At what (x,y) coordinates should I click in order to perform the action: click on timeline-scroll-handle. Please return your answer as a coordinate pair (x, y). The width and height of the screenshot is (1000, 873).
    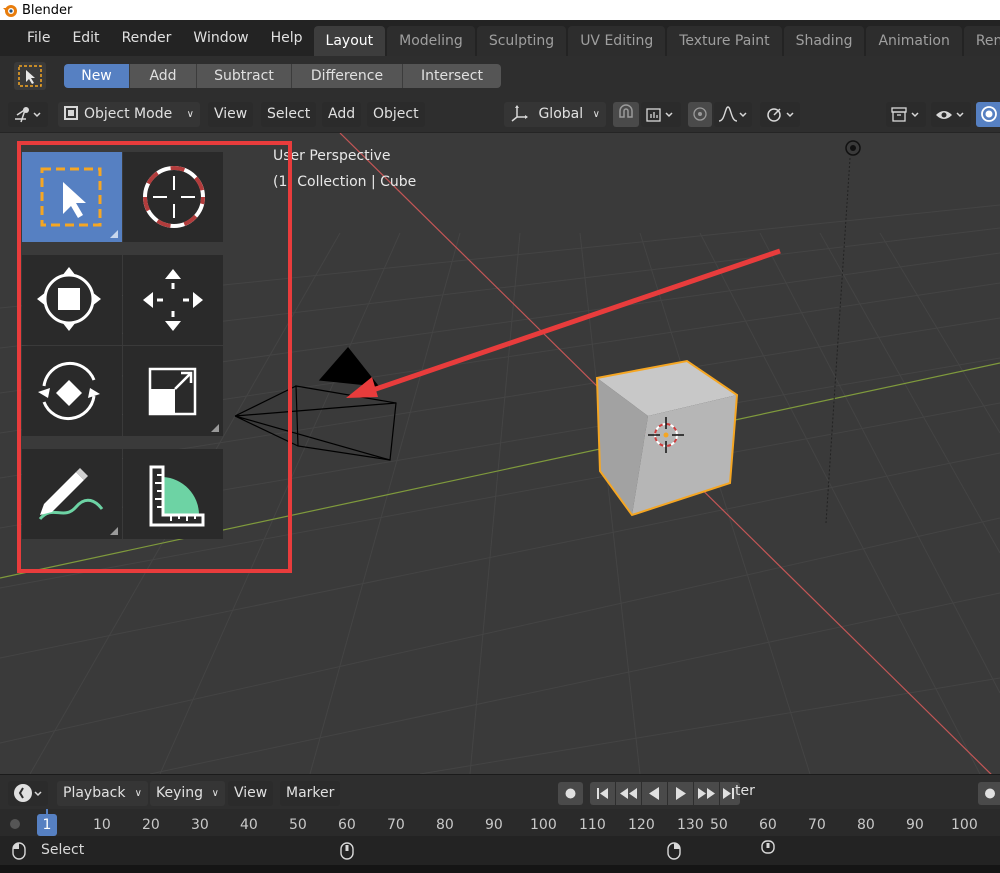
    Looking at the image, I should click on (15, 824).